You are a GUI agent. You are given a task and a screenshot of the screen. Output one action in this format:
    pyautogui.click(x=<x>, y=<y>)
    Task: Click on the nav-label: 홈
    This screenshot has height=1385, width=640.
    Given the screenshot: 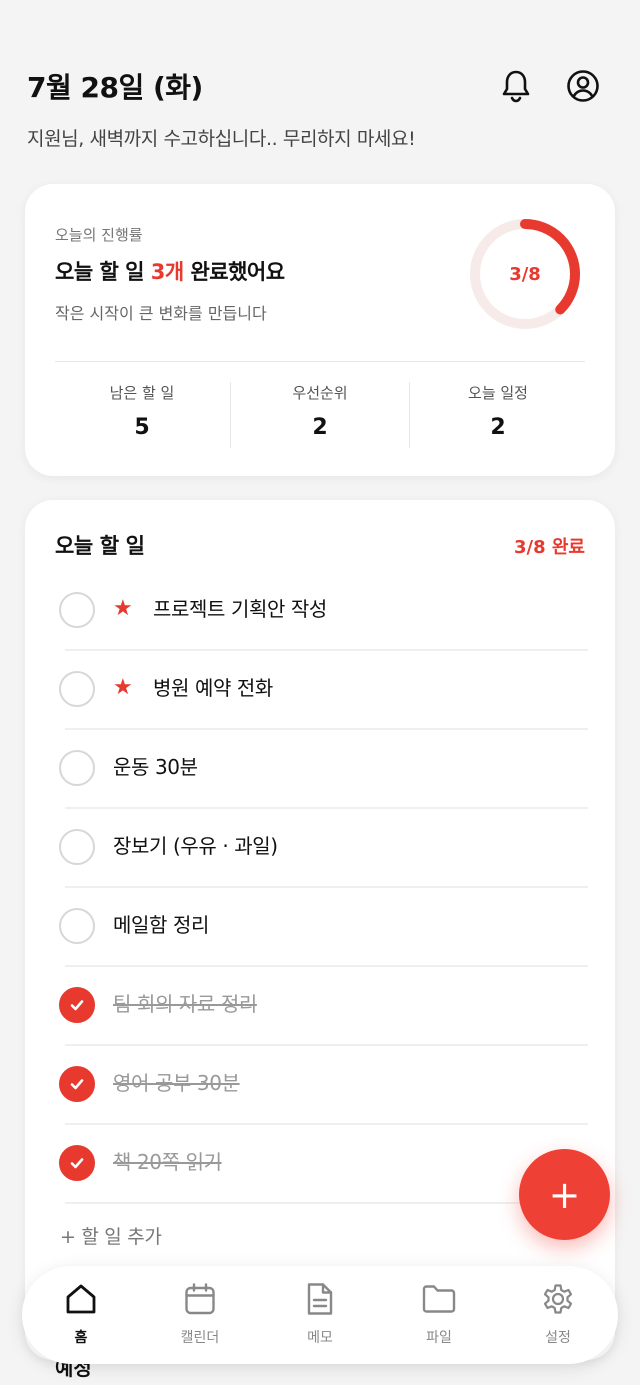 What is the action you would take?
    pyautogui.click(x=81, y=1338)
    